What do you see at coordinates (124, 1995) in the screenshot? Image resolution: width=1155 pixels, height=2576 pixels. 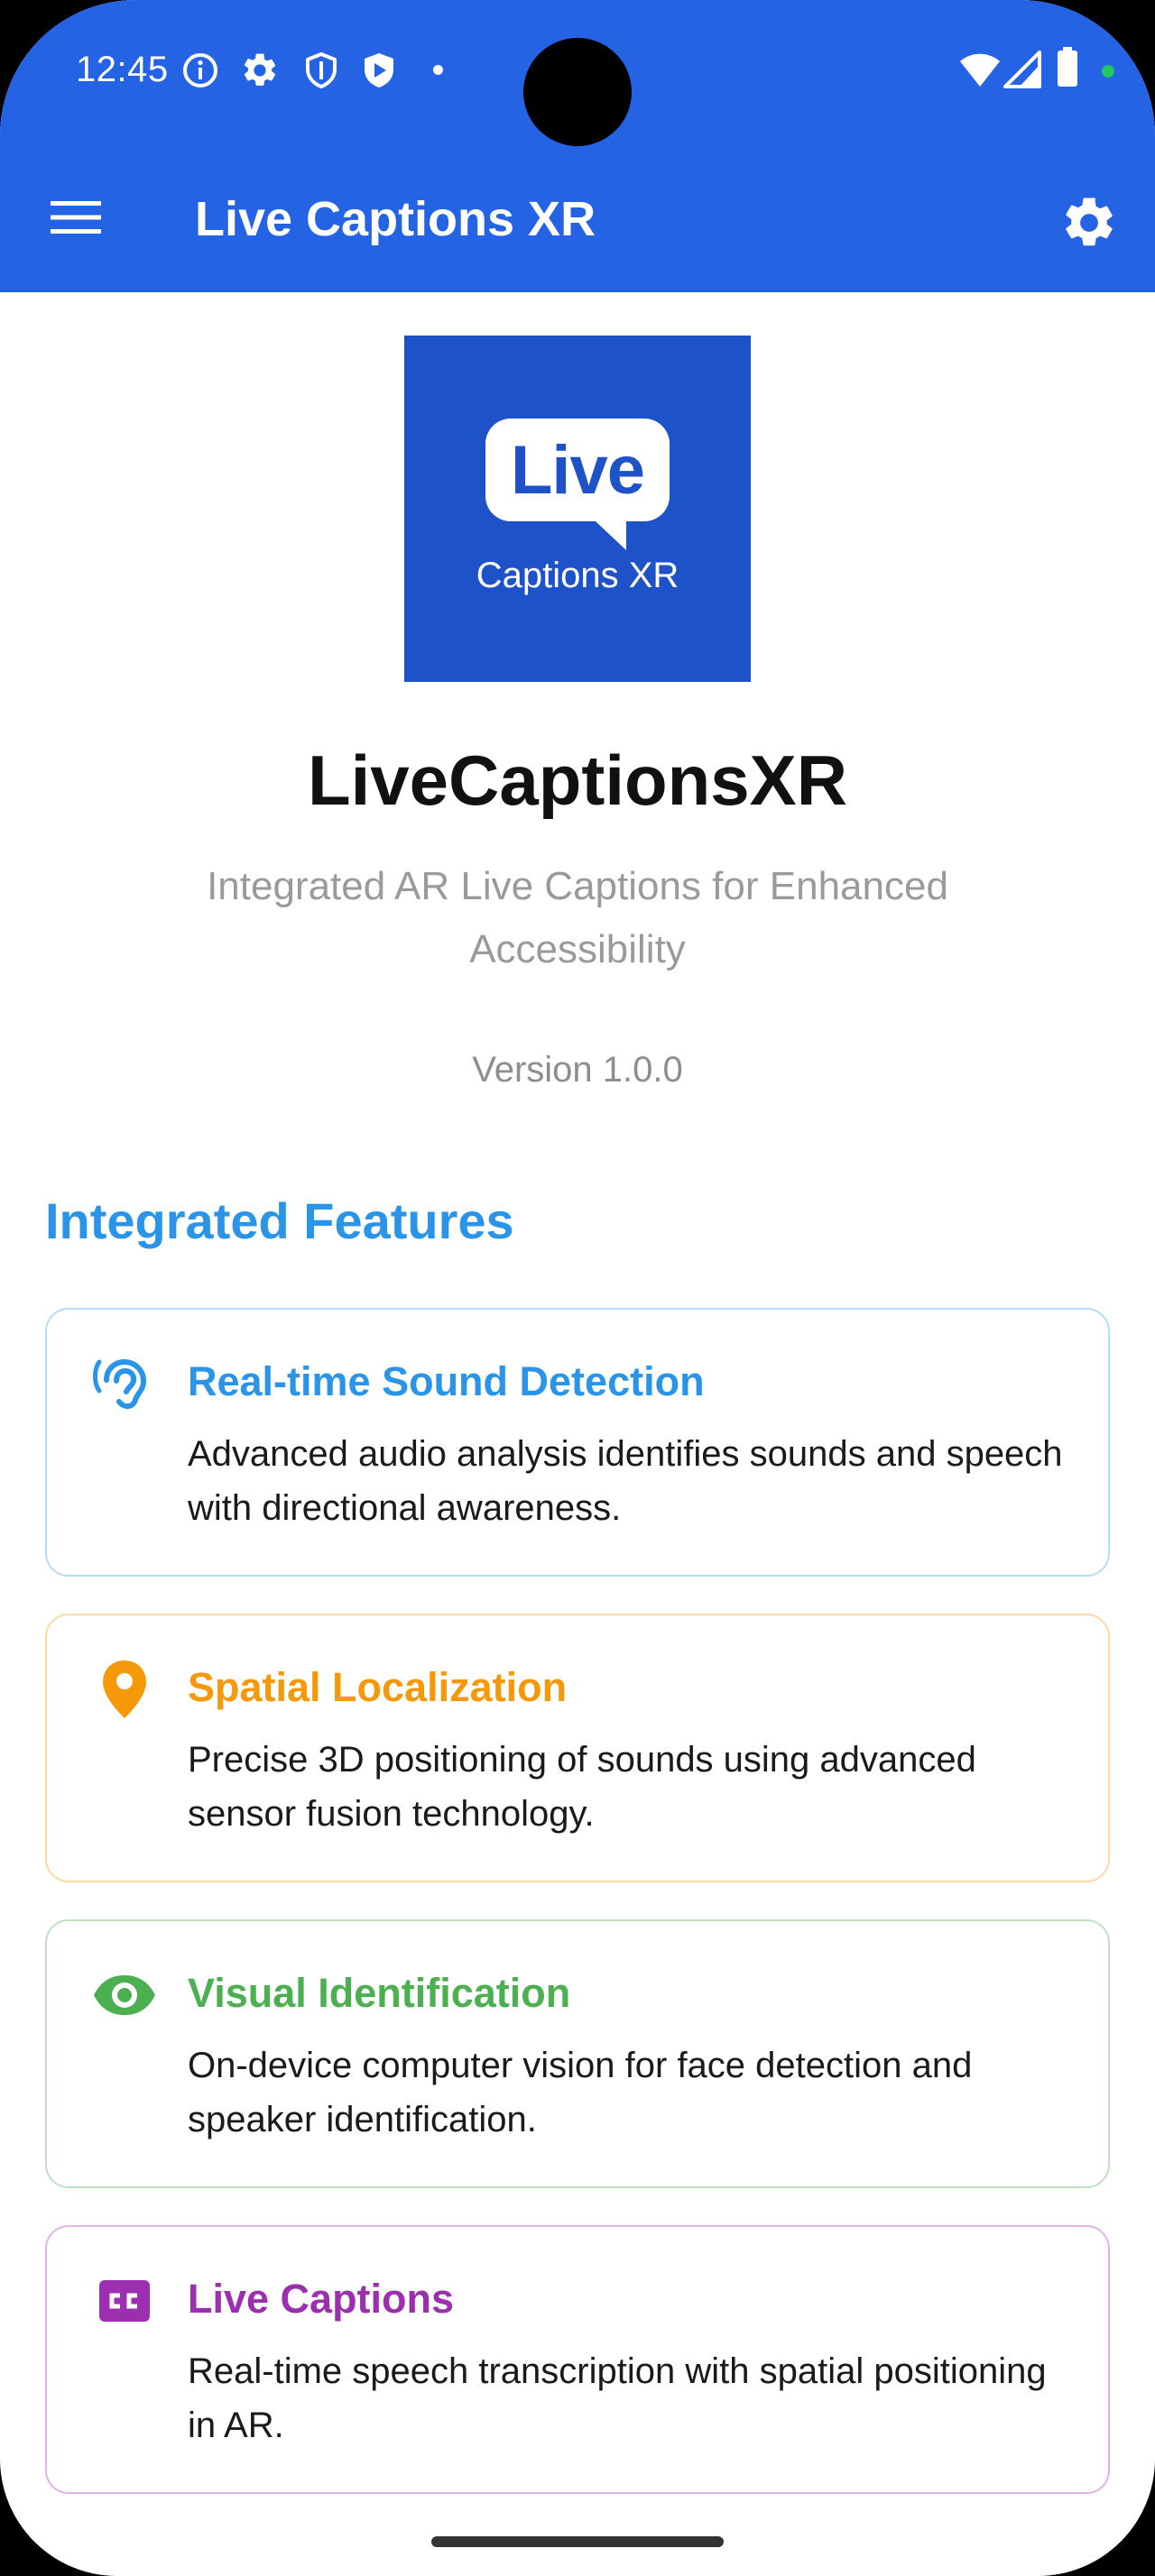 I see `eye-icon` at bounding box center [124, 1995].